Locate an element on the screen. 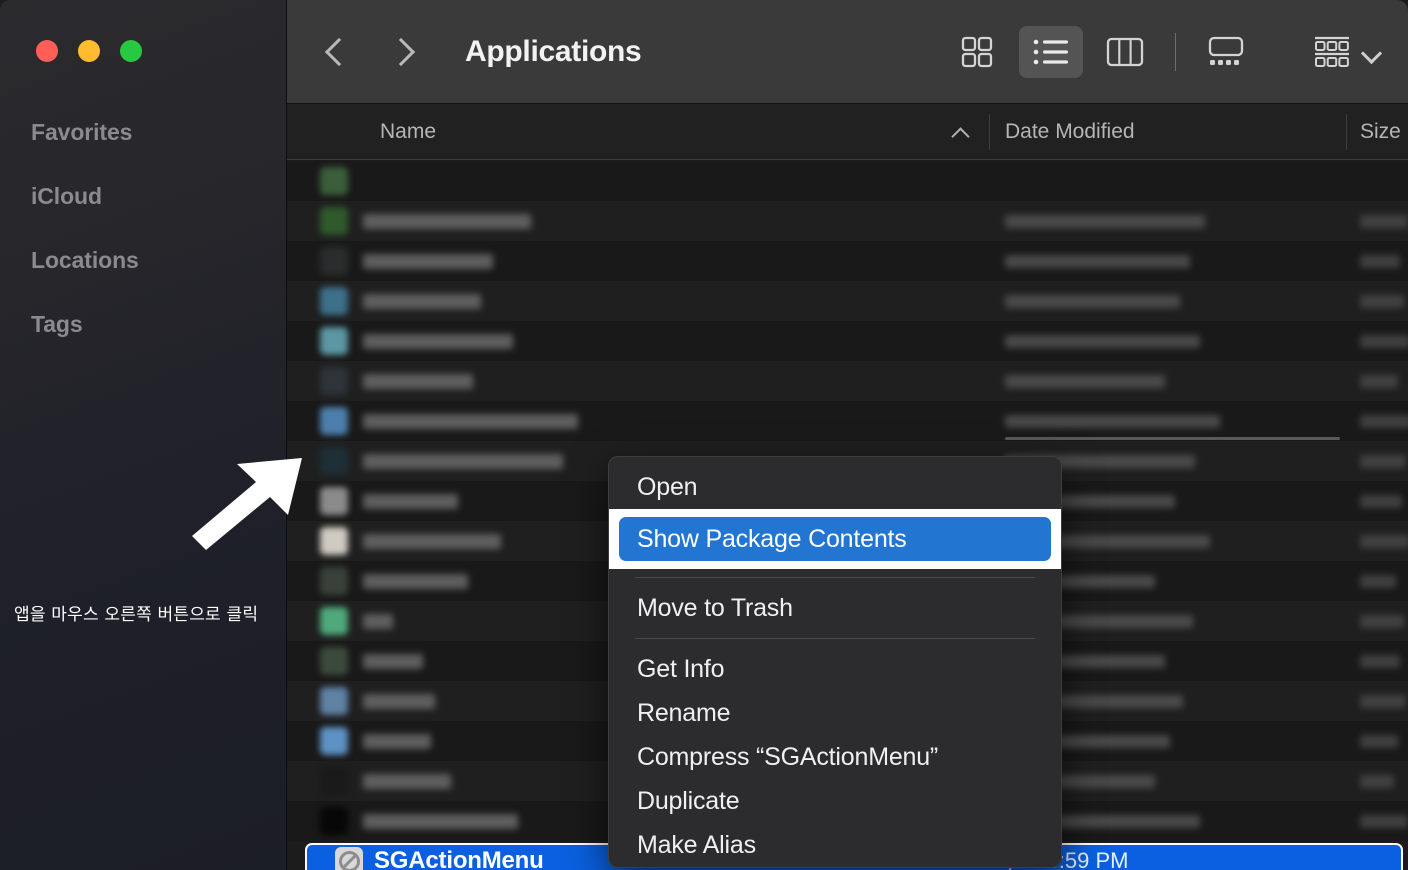 Image resolution: width=1408 pixels, height=870 pixels. menu-item: Compress “SGActionMenu” is located at coordinates (835, 757).